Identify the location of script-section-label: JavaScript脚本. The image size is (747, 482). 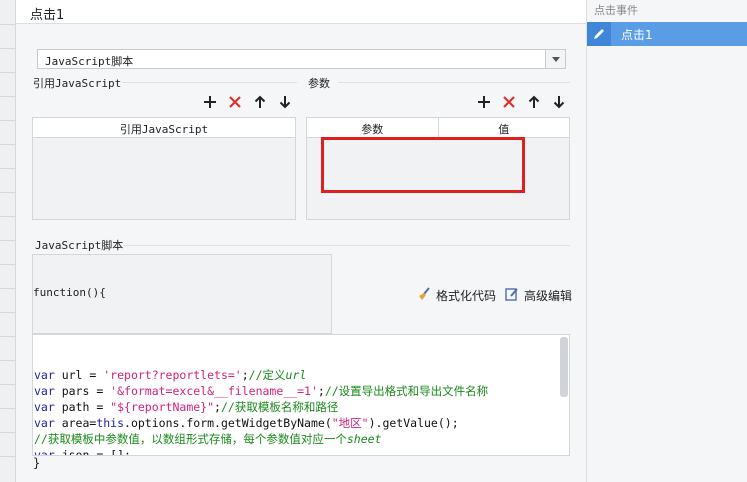
(79, 245).